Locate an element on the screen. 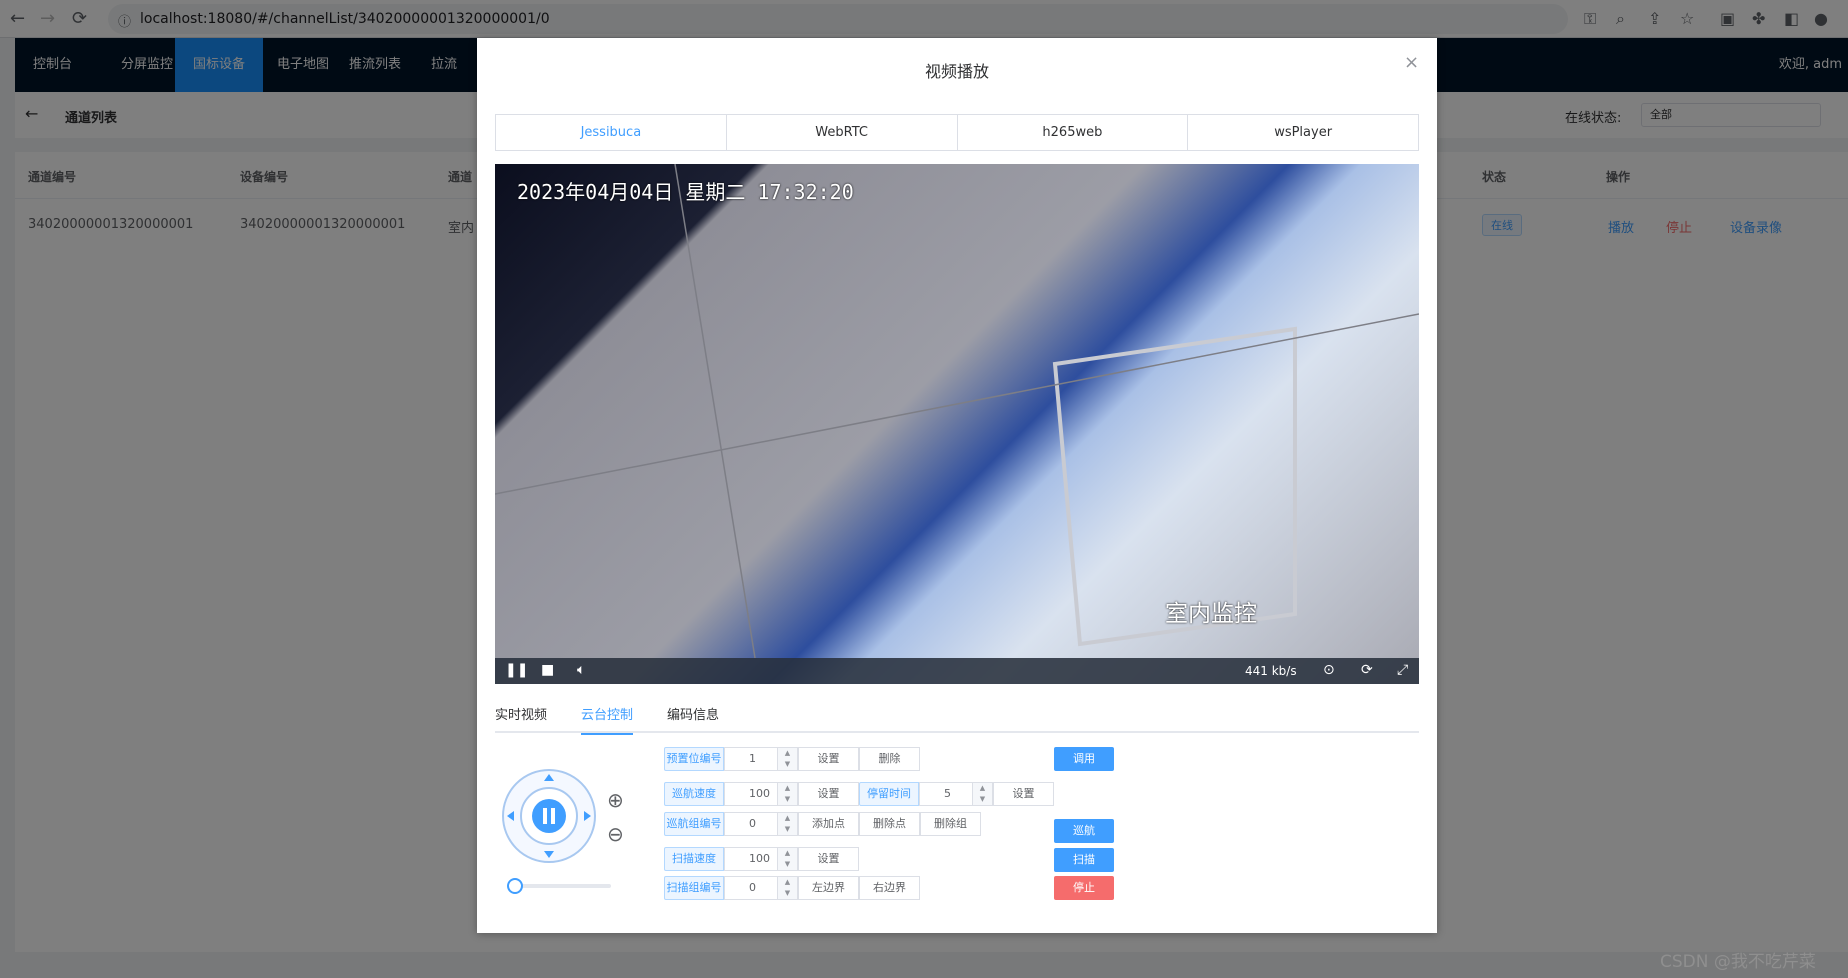 The height and width of the screenshot is (978, 1848). watermark: CSDN @我不吃芹菜 is located at coordinates (1738, 962).